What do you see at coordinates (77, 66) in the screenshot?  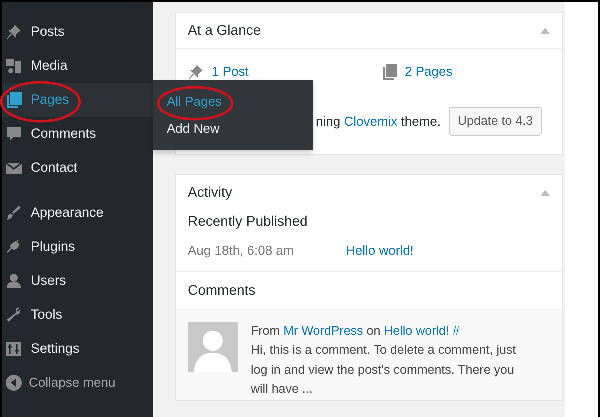 I see `sidebar-item: Media` at bounding box center [77, 66].